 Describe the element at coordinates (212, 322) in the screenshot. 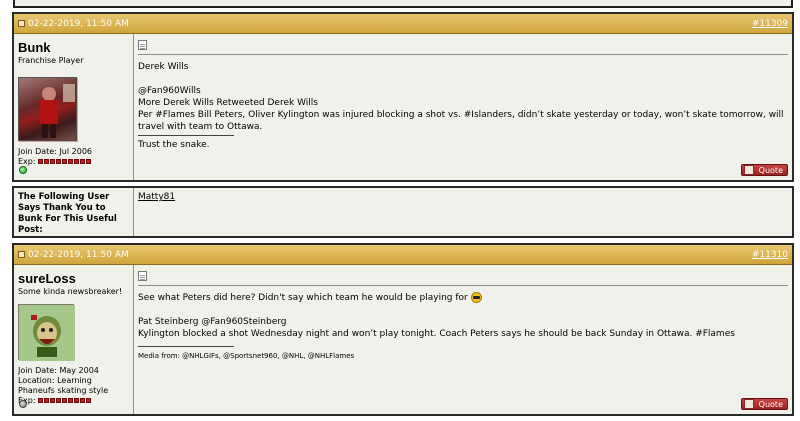

I see `message-line: Pat Steinberg @Fan960Steinberg` at that location.